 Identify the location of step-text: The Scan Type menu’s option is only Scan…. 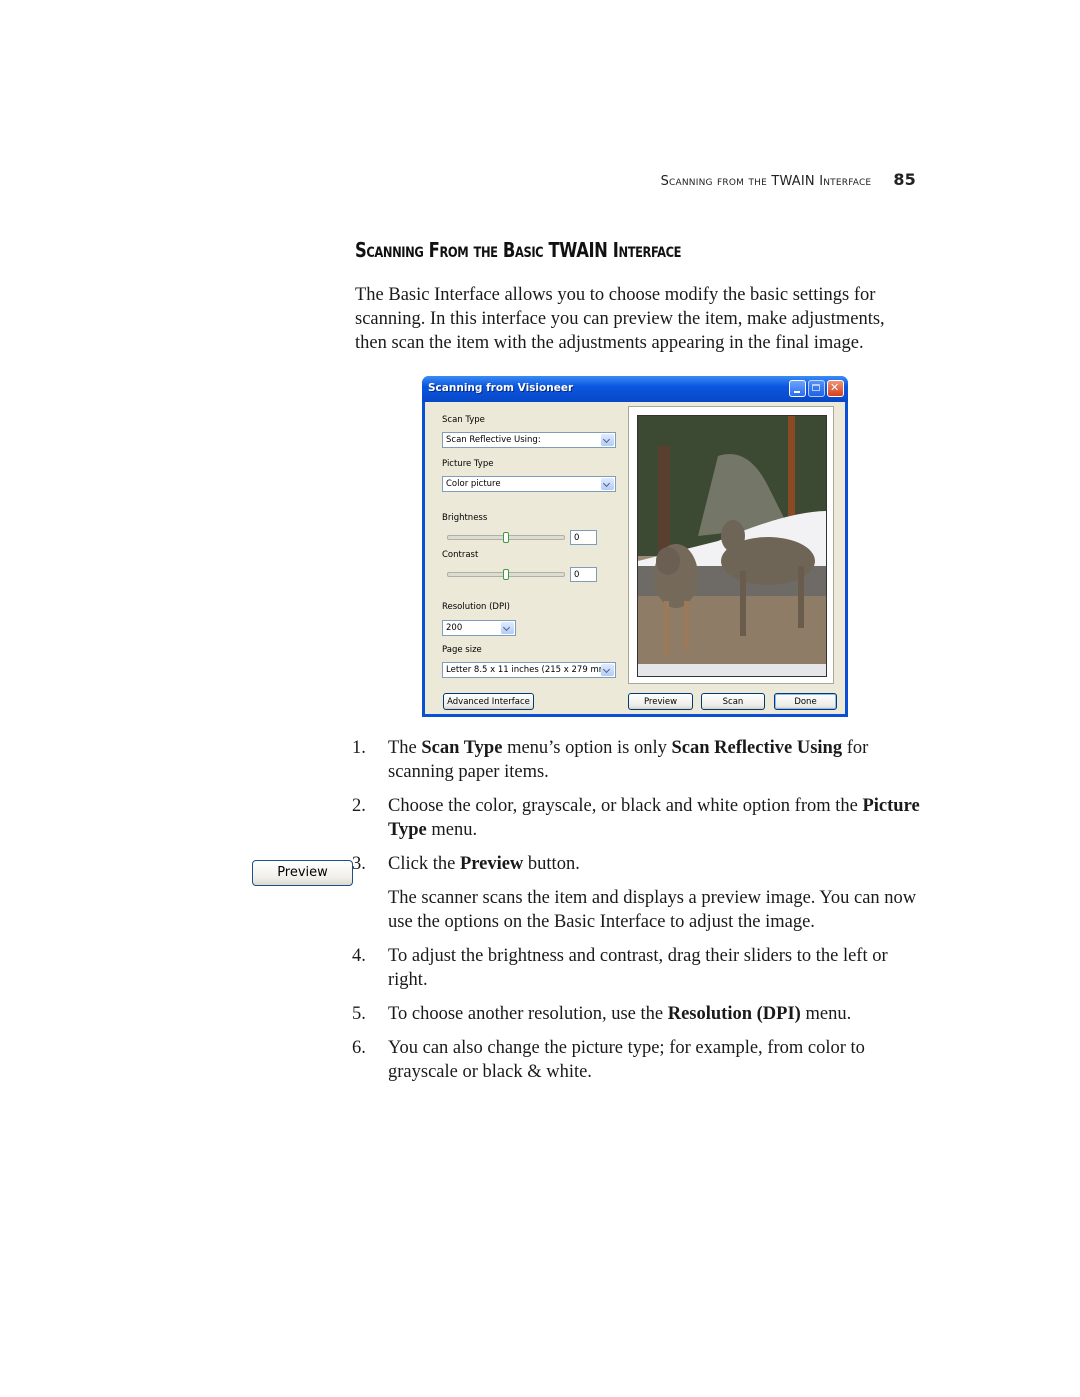
(655, 760).